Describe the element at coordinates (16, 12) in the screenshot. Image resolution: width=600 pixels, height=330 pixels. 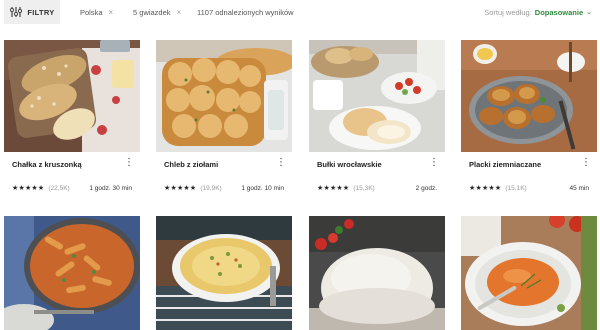
I see `sliders-icon` at that location.